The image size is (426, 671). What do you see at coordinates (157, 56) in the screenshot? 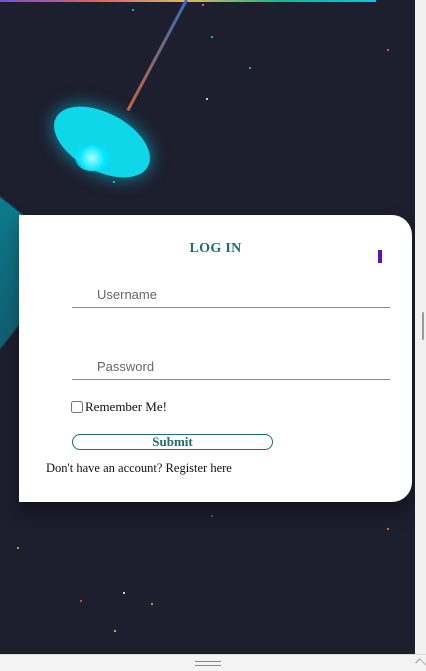
I see `laser-line` at bounding box center [157, 56].